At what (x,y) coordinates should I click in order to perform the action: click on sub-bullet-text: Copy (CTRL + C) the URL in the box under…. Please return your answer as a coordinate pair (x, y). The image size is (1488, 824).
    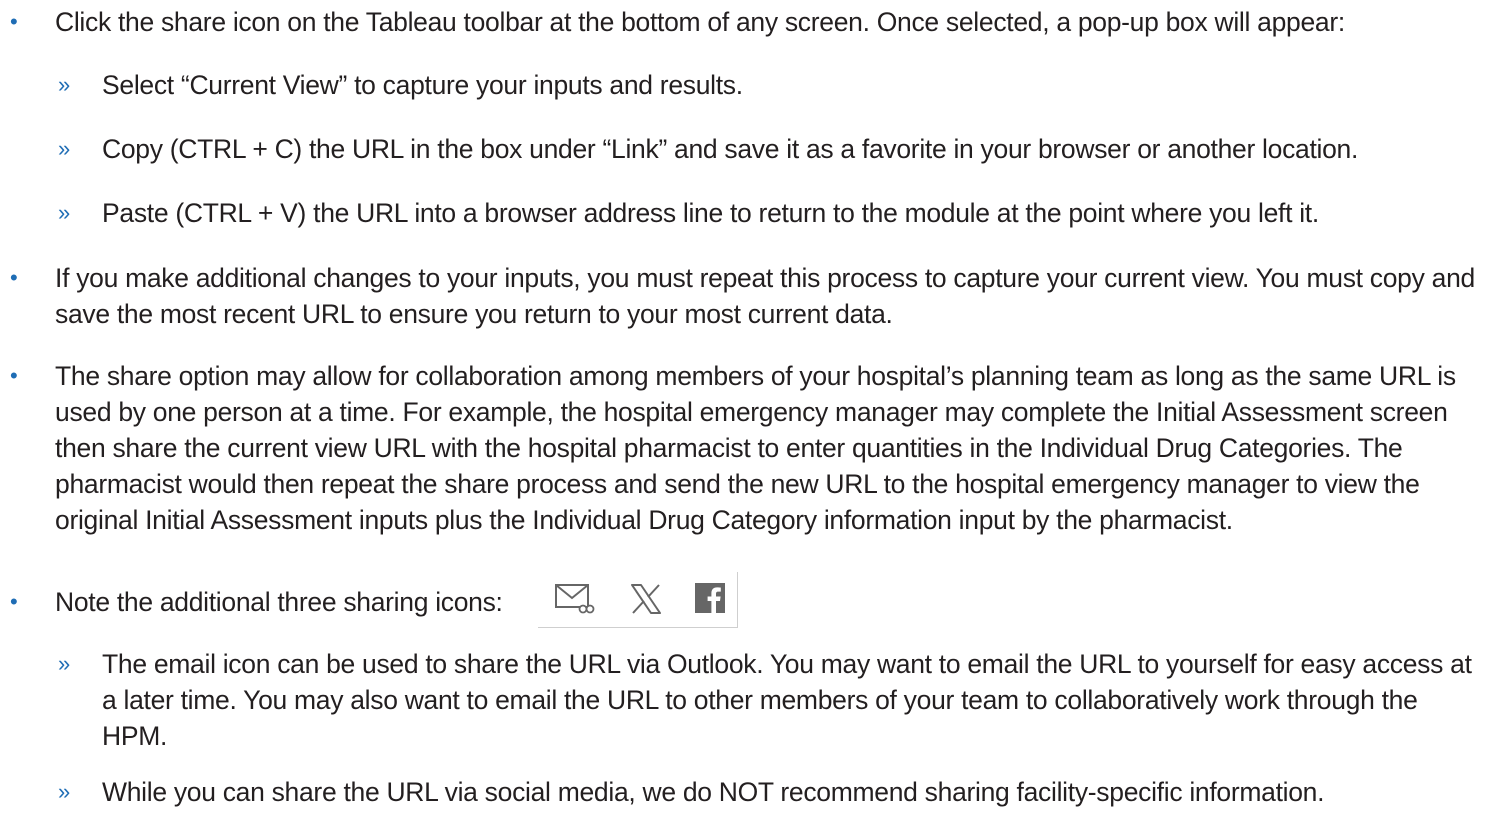
    Looking at the image, I should click on (730, 149).